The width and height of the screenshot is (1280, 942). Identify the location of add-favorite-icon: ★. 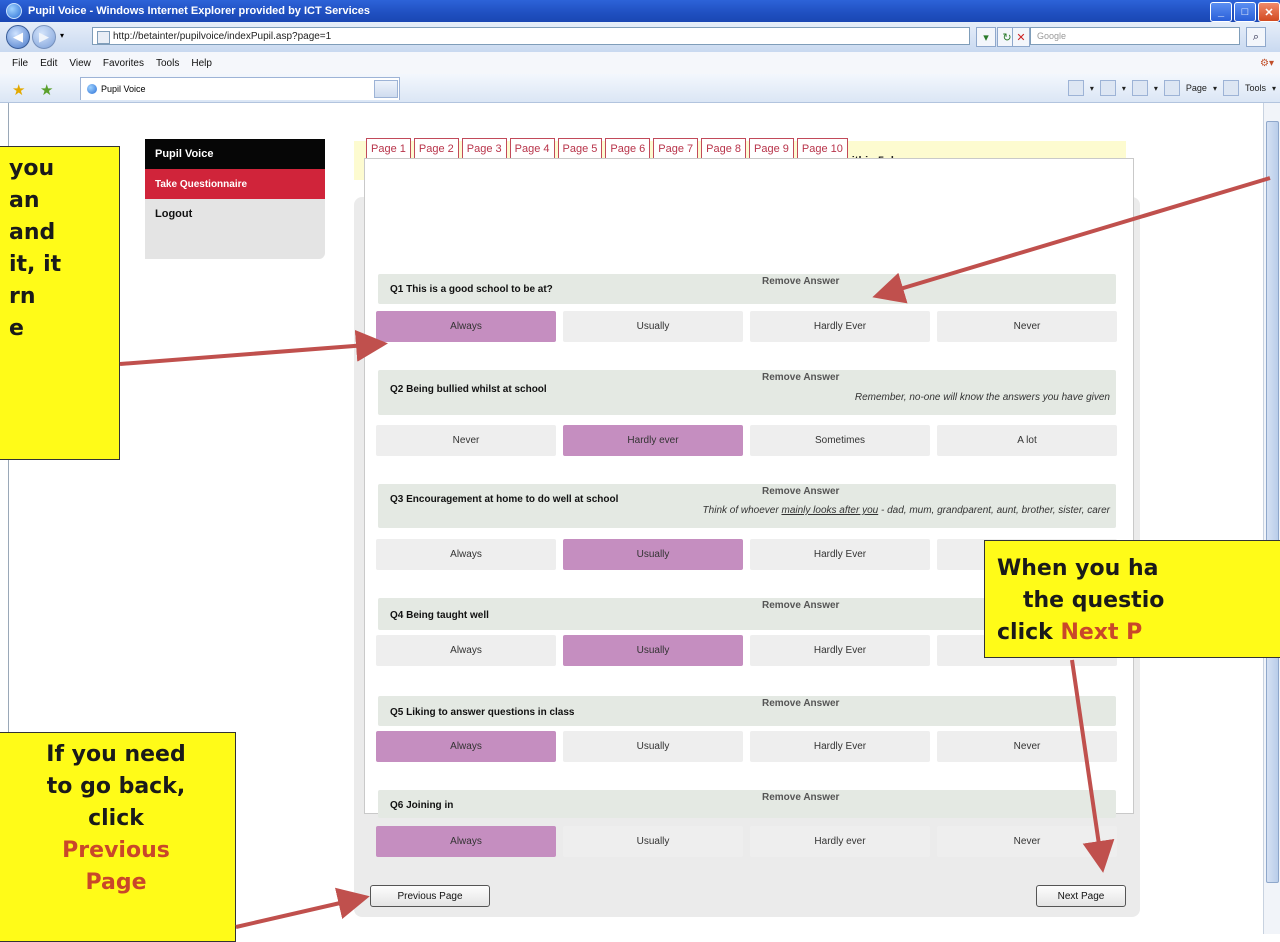
(46, 90).